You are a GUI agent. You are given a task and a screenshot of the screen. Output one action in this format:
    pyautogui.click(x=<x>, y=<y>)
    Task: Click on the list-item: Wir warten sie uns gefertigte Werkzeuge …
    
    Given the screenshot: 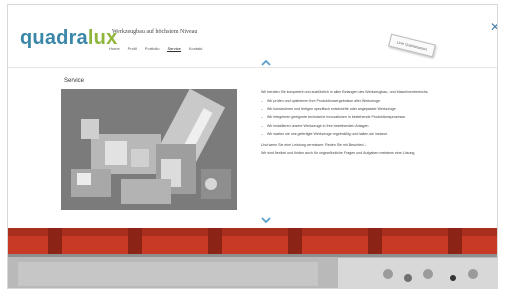 What is the action you would take?
    pyautogui.click(x=368, y=134)
    